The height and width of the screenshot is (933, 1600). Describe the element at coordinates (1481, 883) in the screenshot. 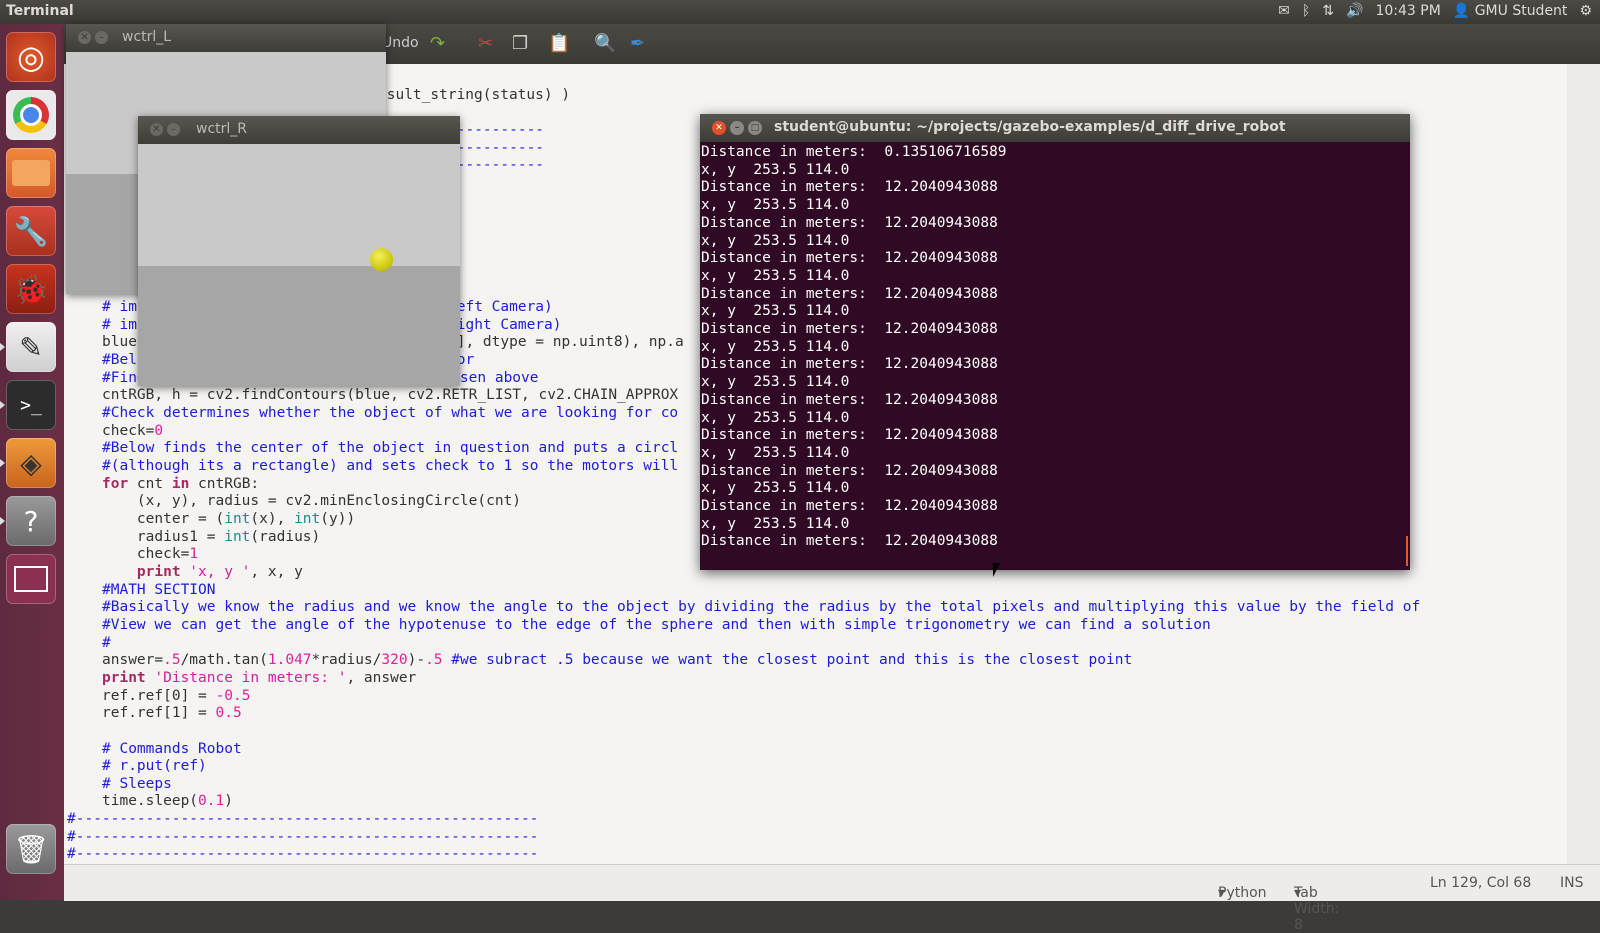

I see `cursor-position: Ln 129, Col 68` at that location.